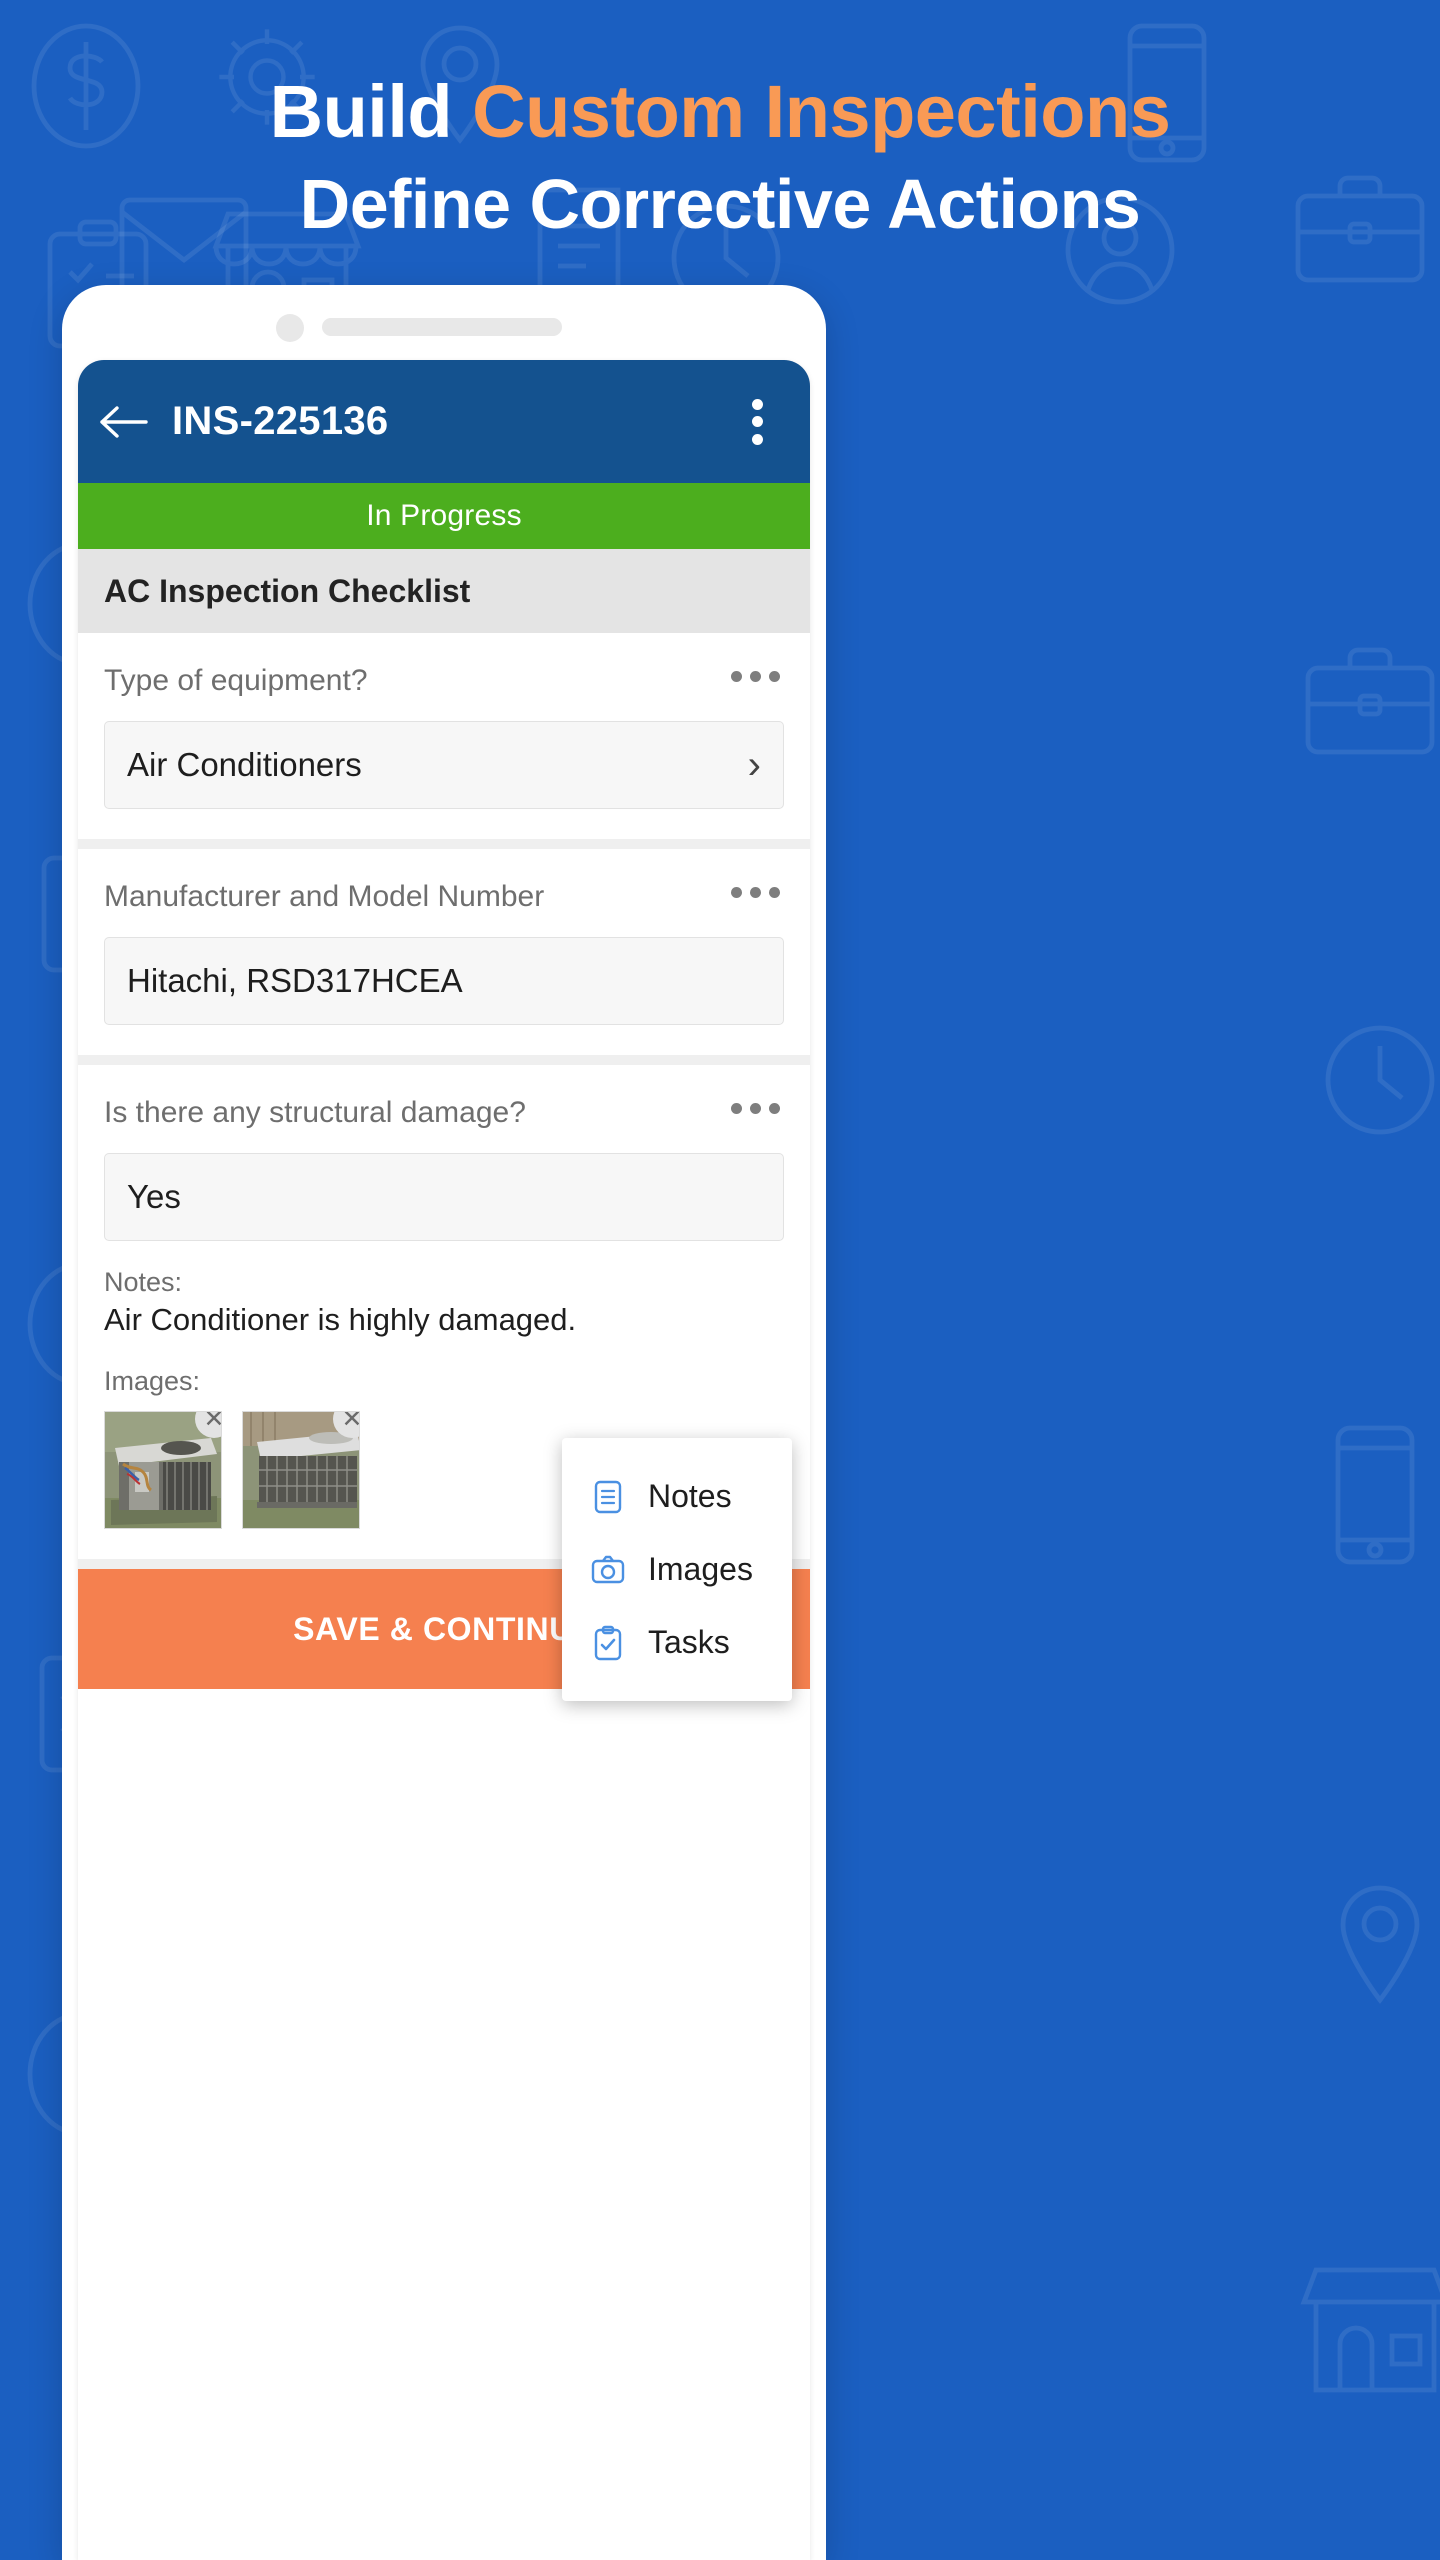 This screenshot has width=1440, height=2560. I want to click on menu-item-label: Tasks, so click(689, 1642).